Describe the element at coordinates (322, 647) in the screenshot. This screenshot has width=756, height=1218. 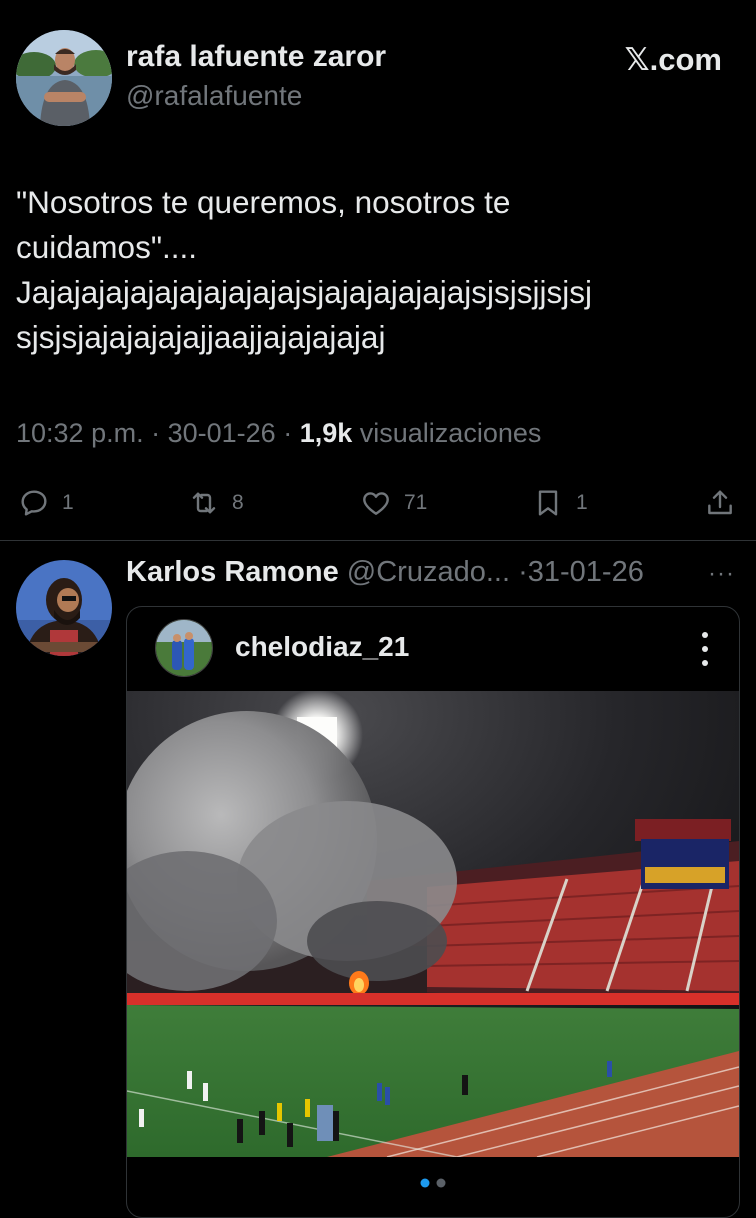
I see `card-username: chelodiaz_21` at that location.